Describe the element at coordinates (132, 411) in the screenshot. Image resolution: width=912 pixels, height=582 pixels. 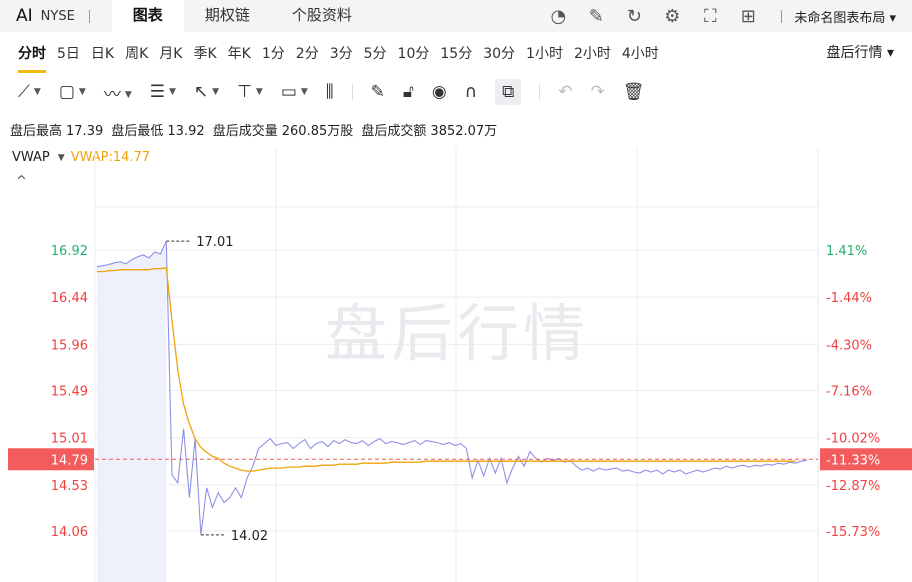
I see `price-area` at that location.